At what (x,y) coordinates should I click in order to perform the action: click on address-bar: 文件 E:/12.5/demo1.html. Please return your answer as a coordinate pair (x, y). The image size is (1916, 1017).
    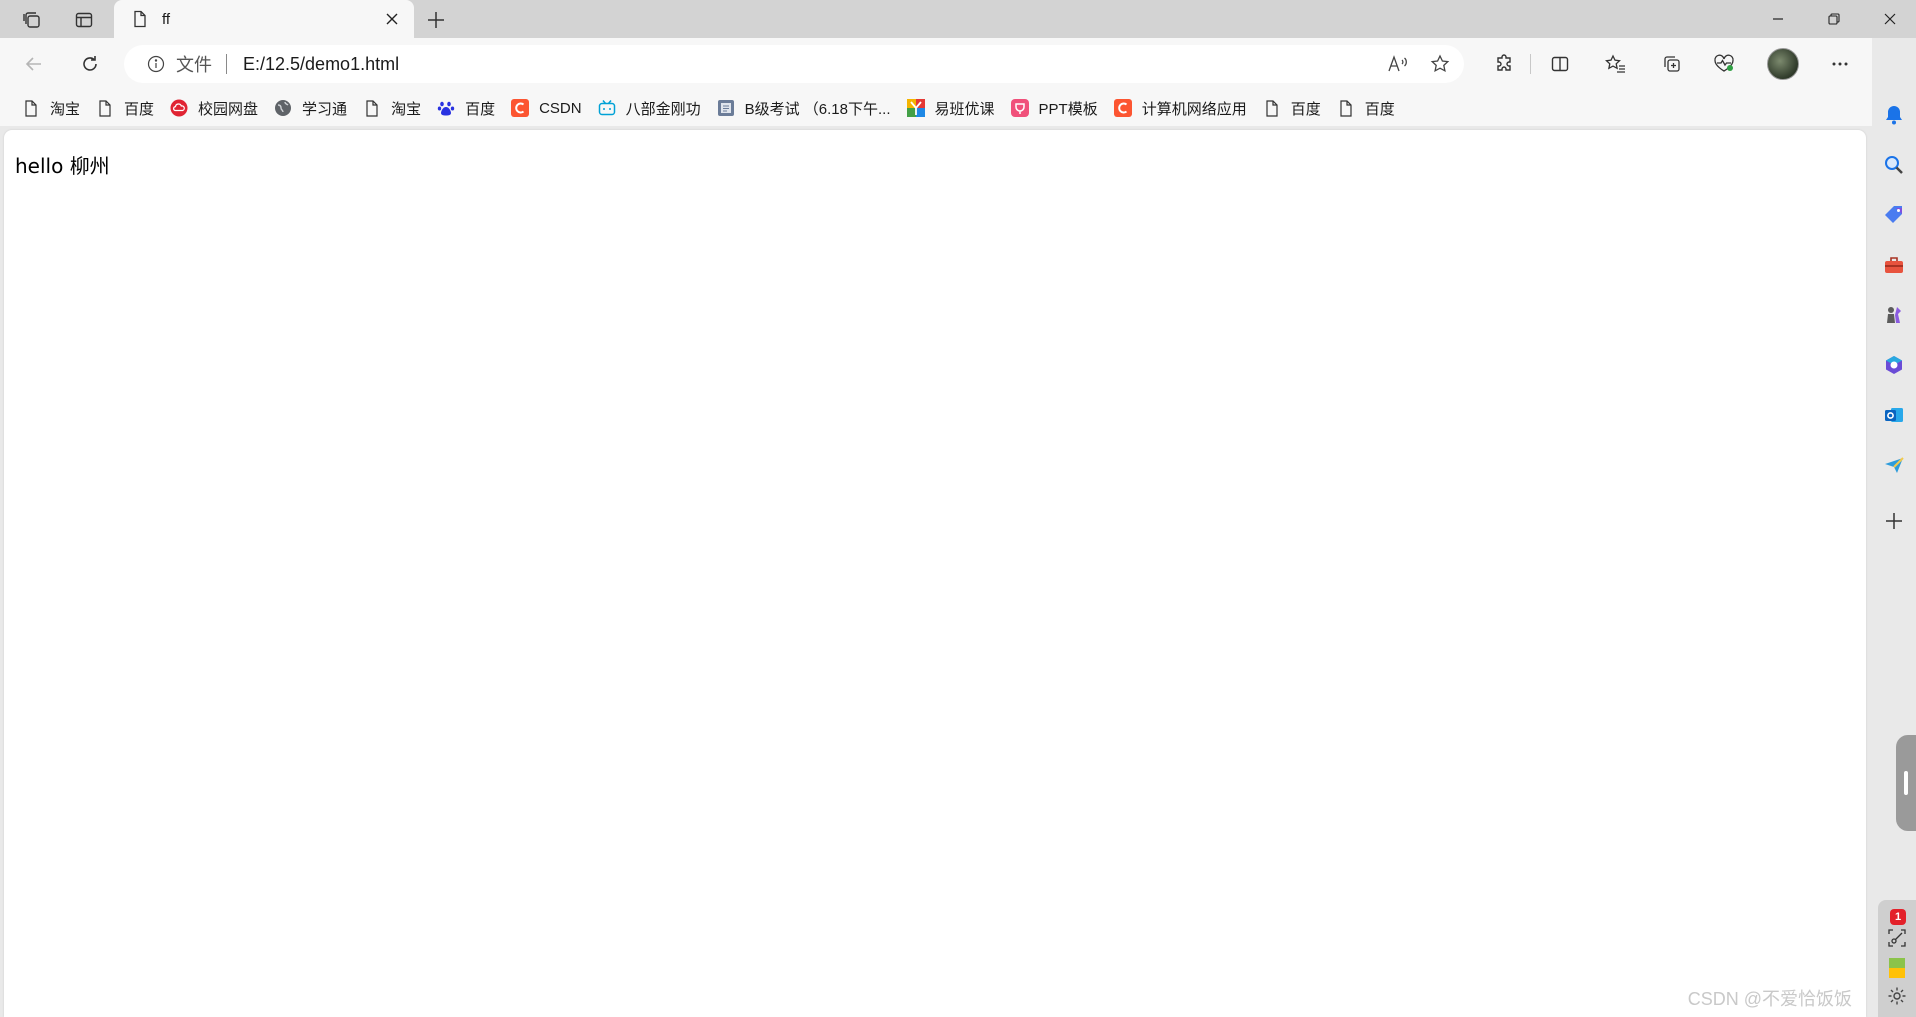
    Looking at the image, I should click on (794, 64).